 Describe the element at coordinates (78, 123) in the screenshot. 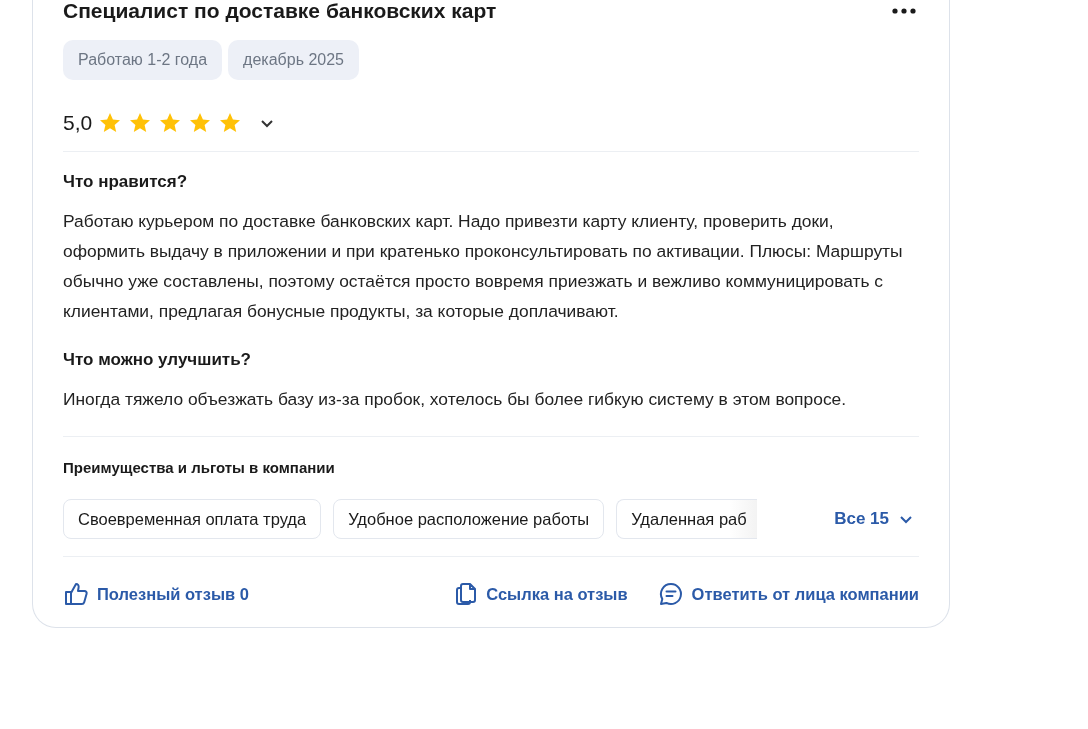

I see `rating-value: 5,0` at that location.